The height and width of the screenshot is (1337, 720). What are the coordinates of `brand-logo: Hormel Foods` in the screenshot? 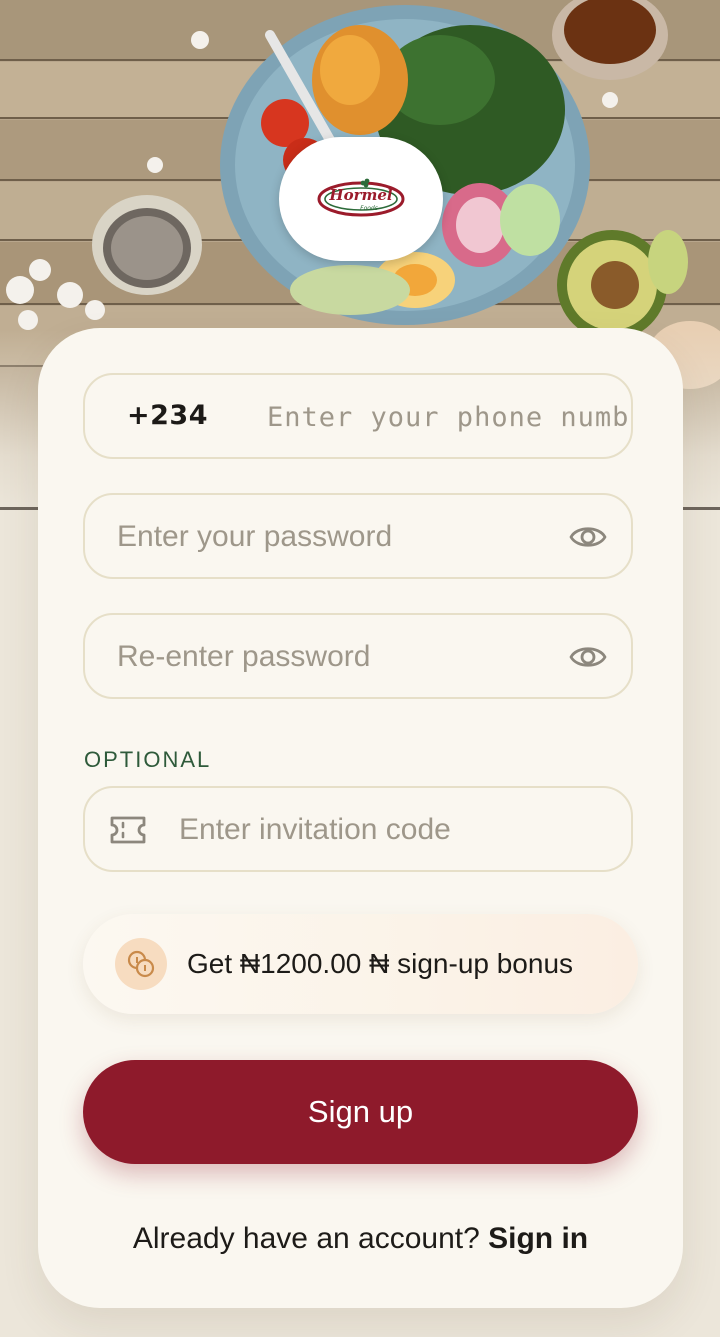 It's located at (361, 199).